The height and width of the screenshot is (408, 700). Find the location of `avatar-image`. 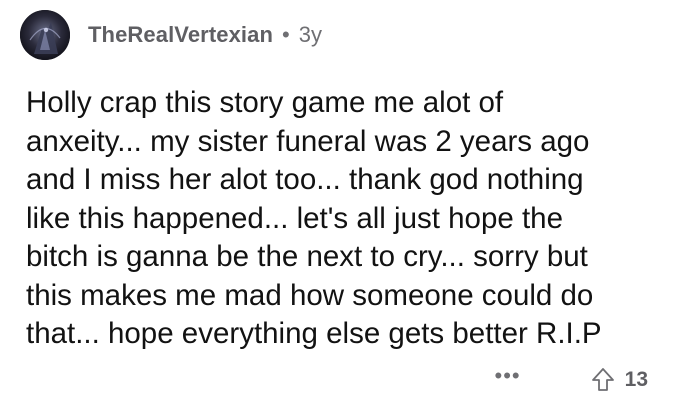

avatar-image is located at coordinates (45, 35).